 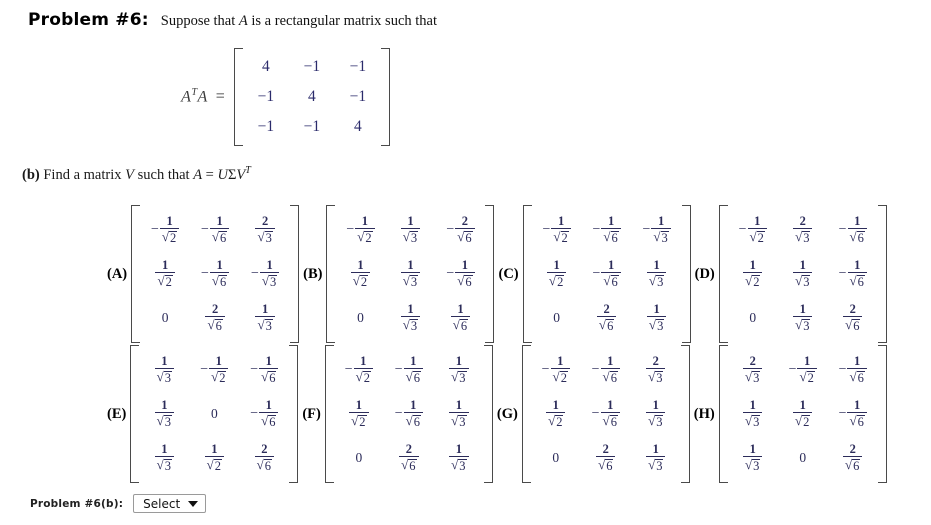 I want to click on answer-select-dropdown: Select, so click(x=170, y=503).